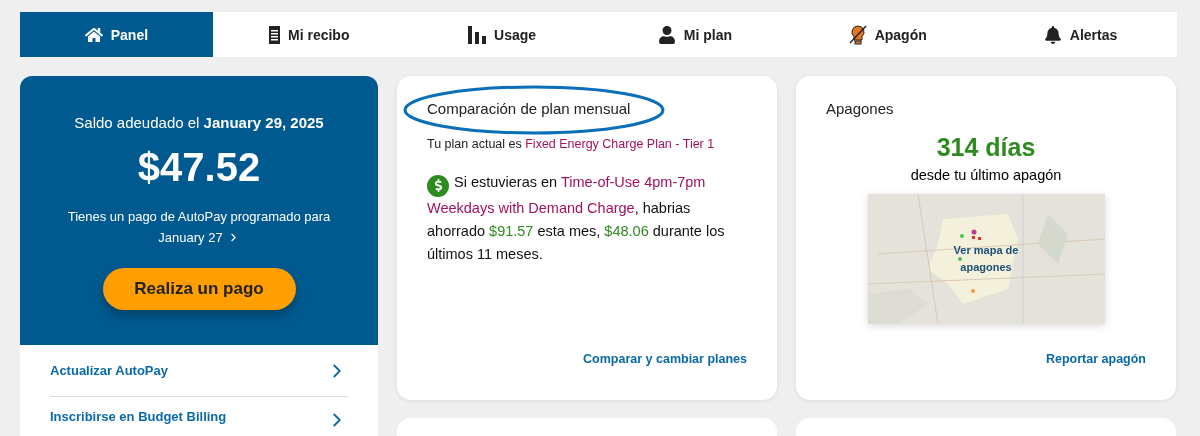 This screenshot has height=436, width=1200. Describe the element at coordinates (274, 34) in the screenshot. I see `document-icon` at that location.